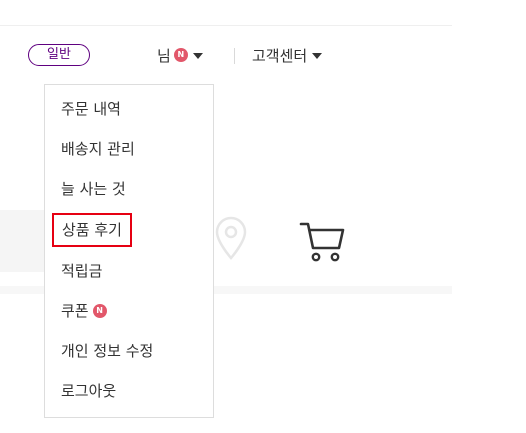 This screenshot has width=526, height=433. I want to click on customer-center-label: 고객센터, so click(280, 55).